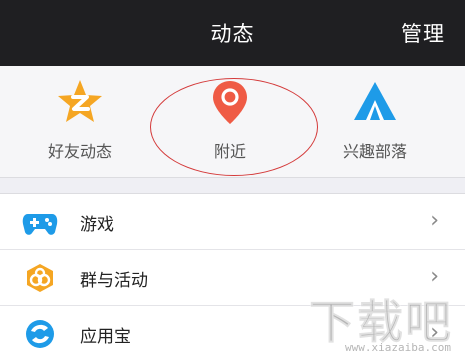 This screenshot has width=465, height=358. Describe the element at coordinates (434, 220) in the screenshot. I see `chevron-right-icon: ›` at that location.